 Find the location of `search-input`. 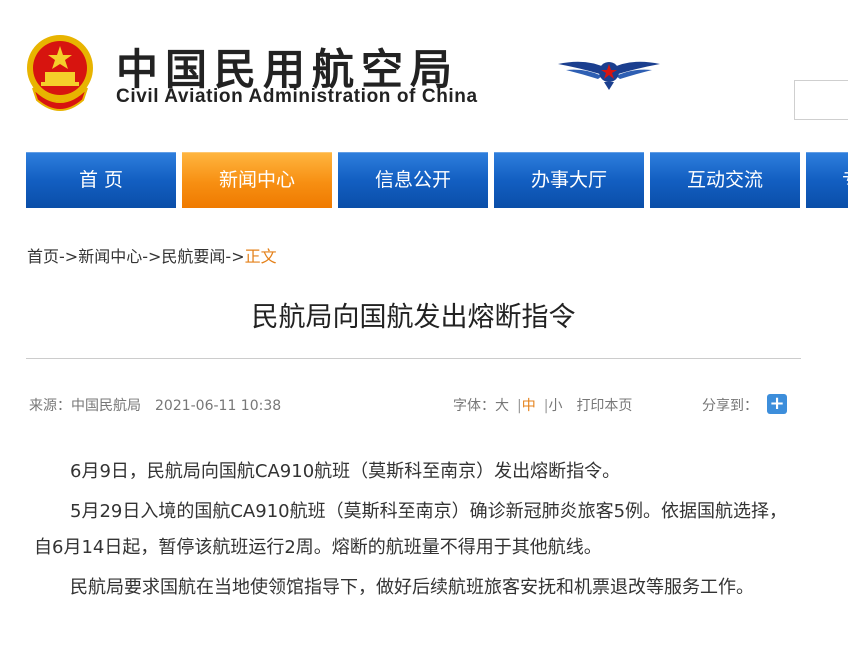

search-input is located at coordinates (821, 100).